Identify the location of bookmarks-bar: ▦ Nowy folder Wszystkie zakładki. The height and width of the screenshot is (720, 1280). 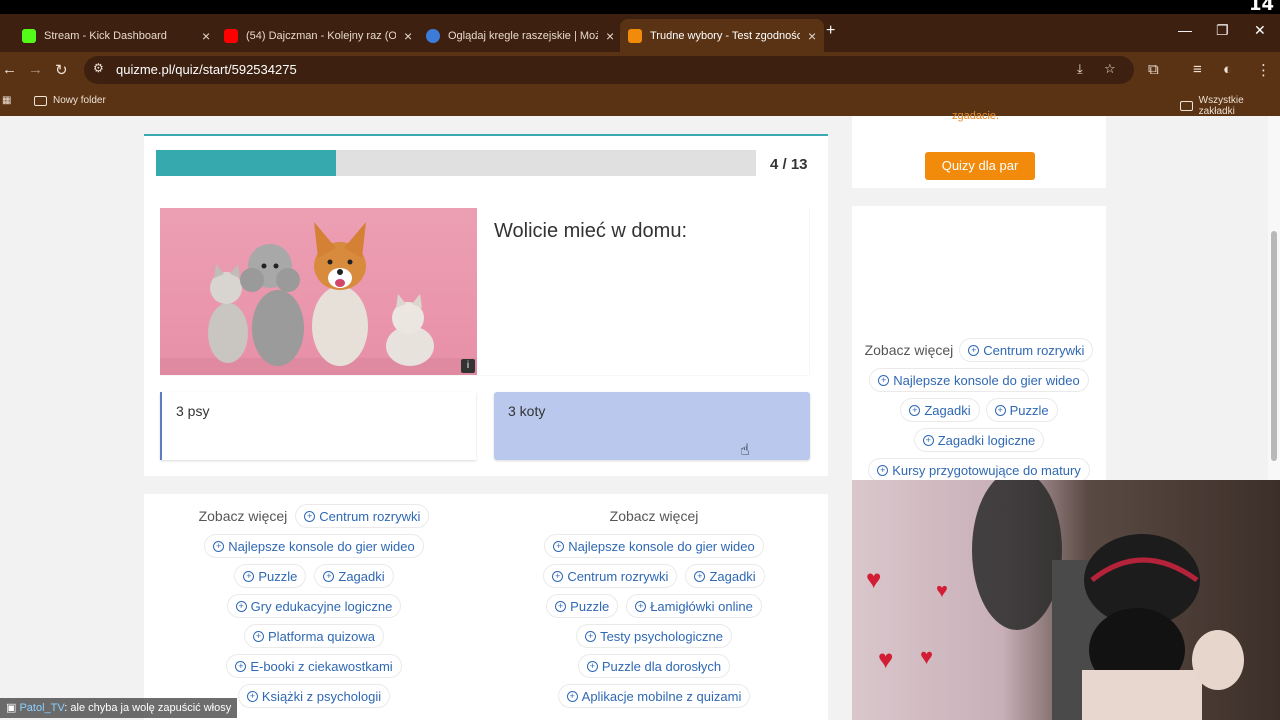
(640, 102).